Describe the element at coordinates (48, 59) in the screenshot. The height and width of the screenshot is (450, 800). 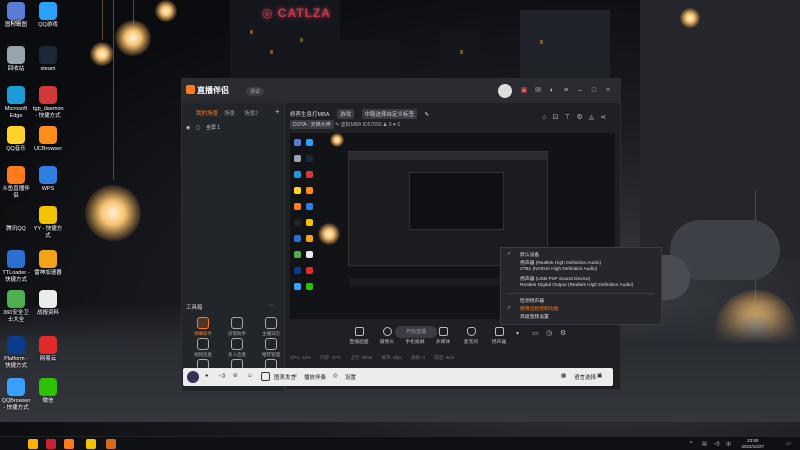
I see `desktop-icon: steam` at that location.